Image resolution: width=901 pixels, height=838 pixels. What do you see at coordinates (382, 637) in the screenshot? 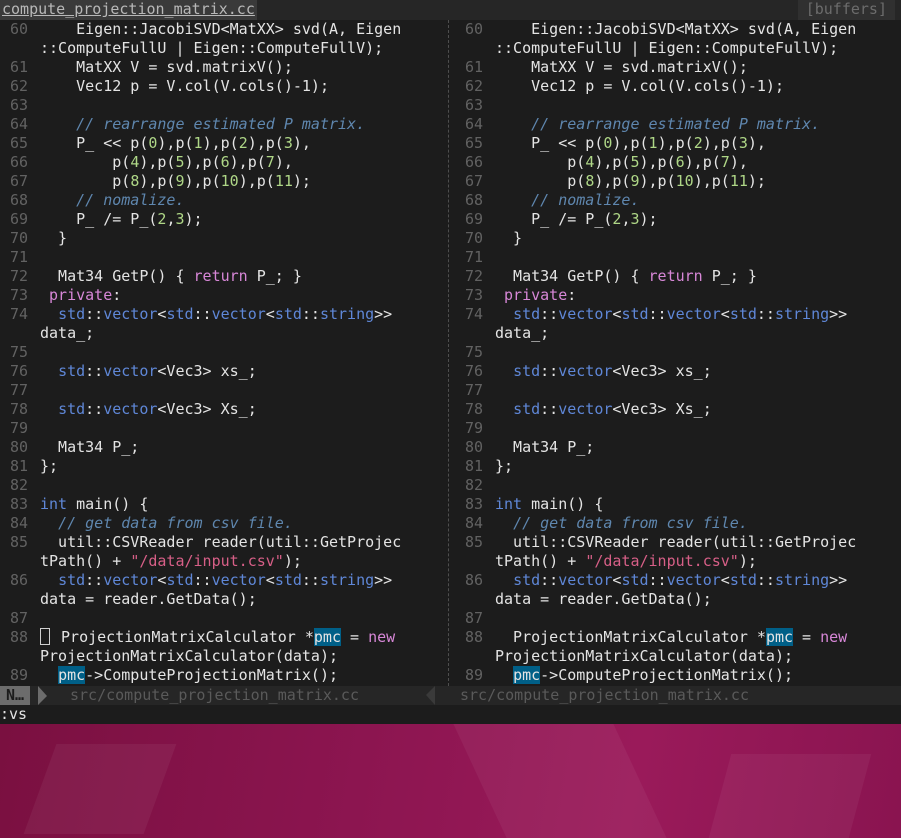
I see `code-token: new` at bounding box center [382, 637].